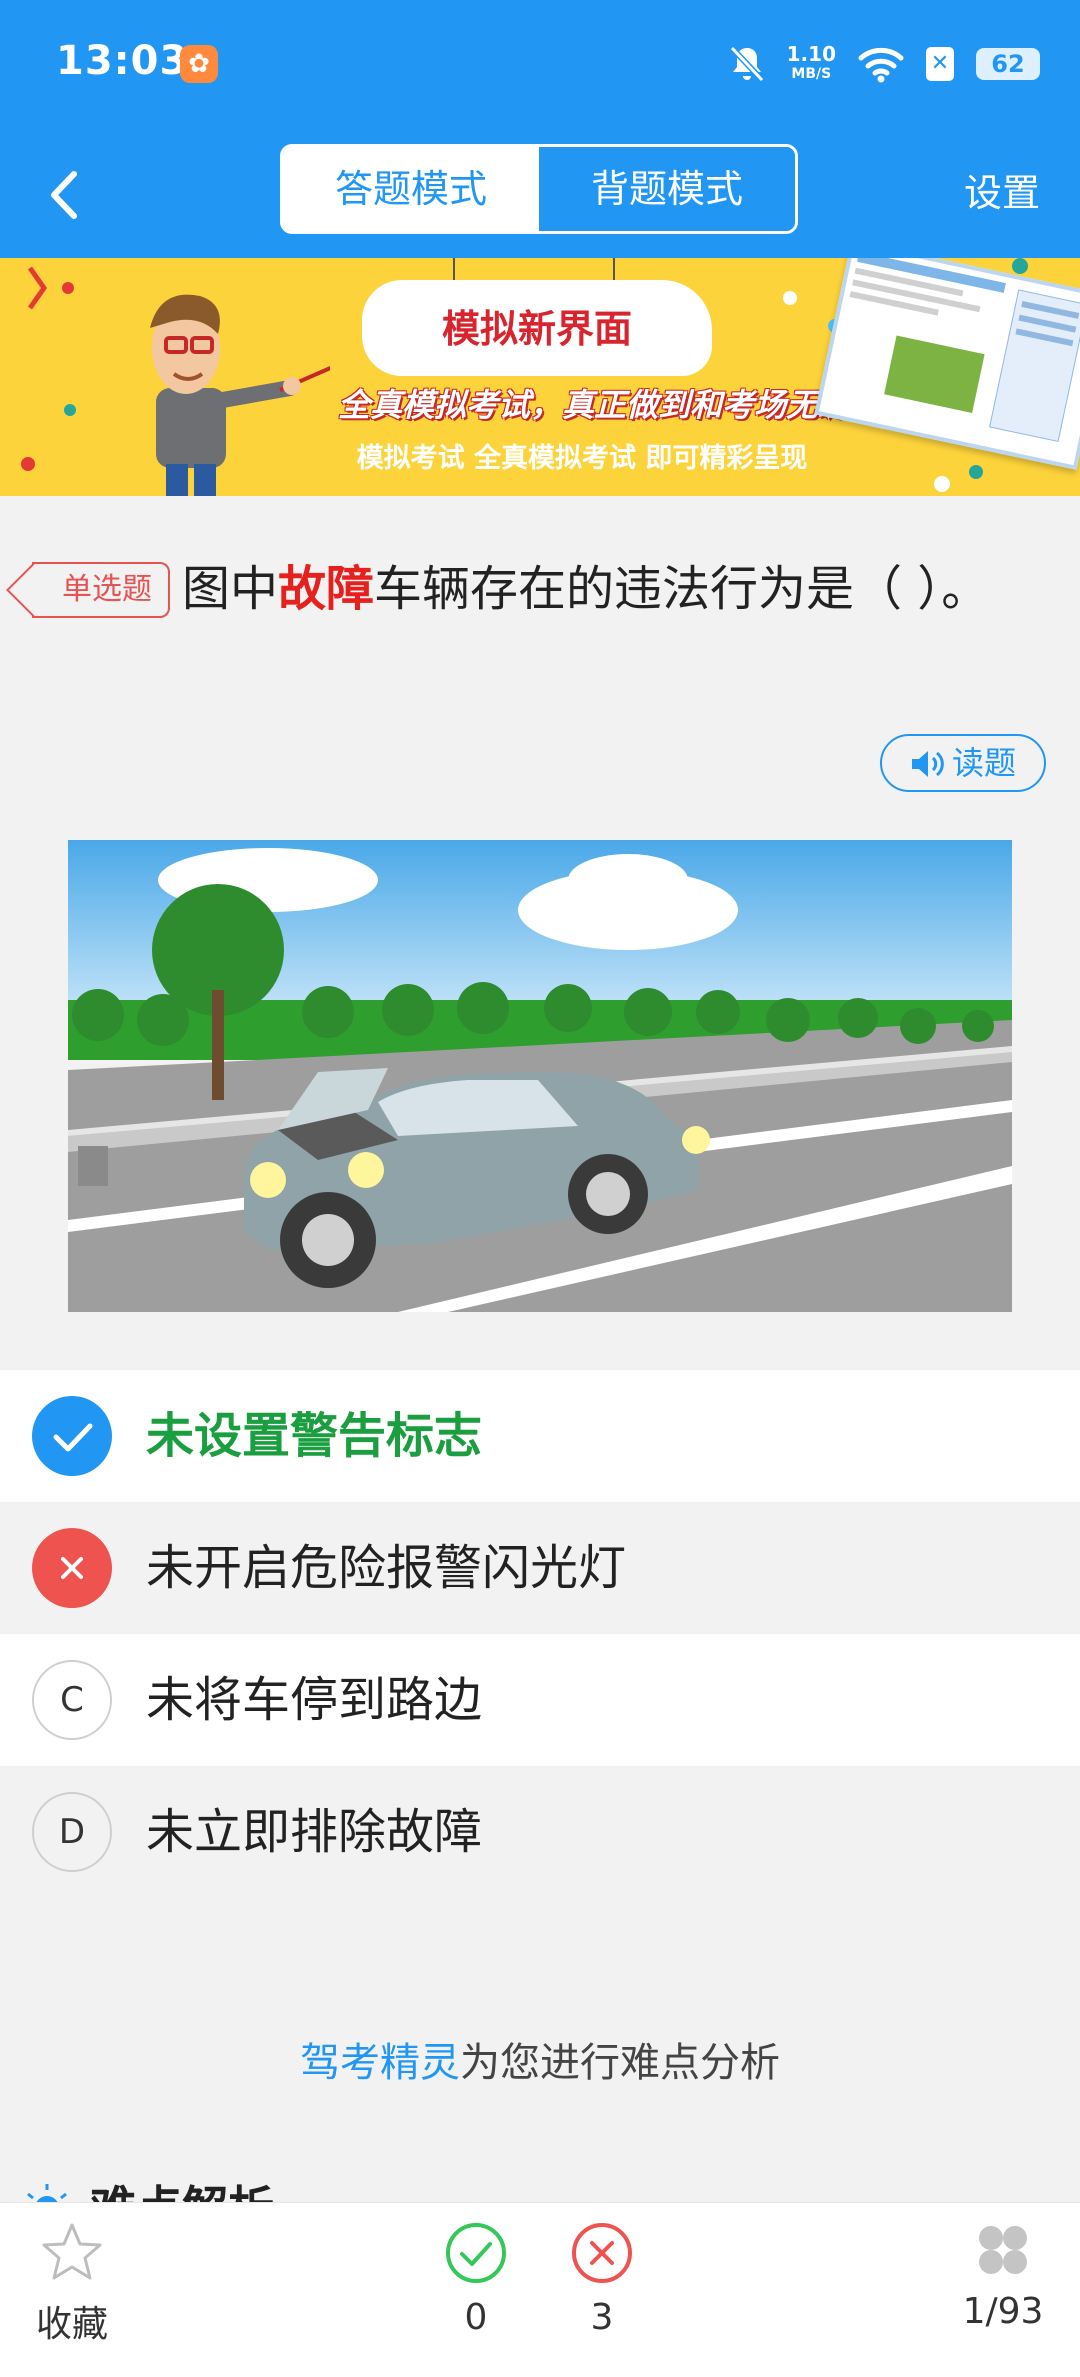 This screenshot has width=1080, height=2377. I want to click on tab-answer-mode: 答题模式, so click(411, 189).